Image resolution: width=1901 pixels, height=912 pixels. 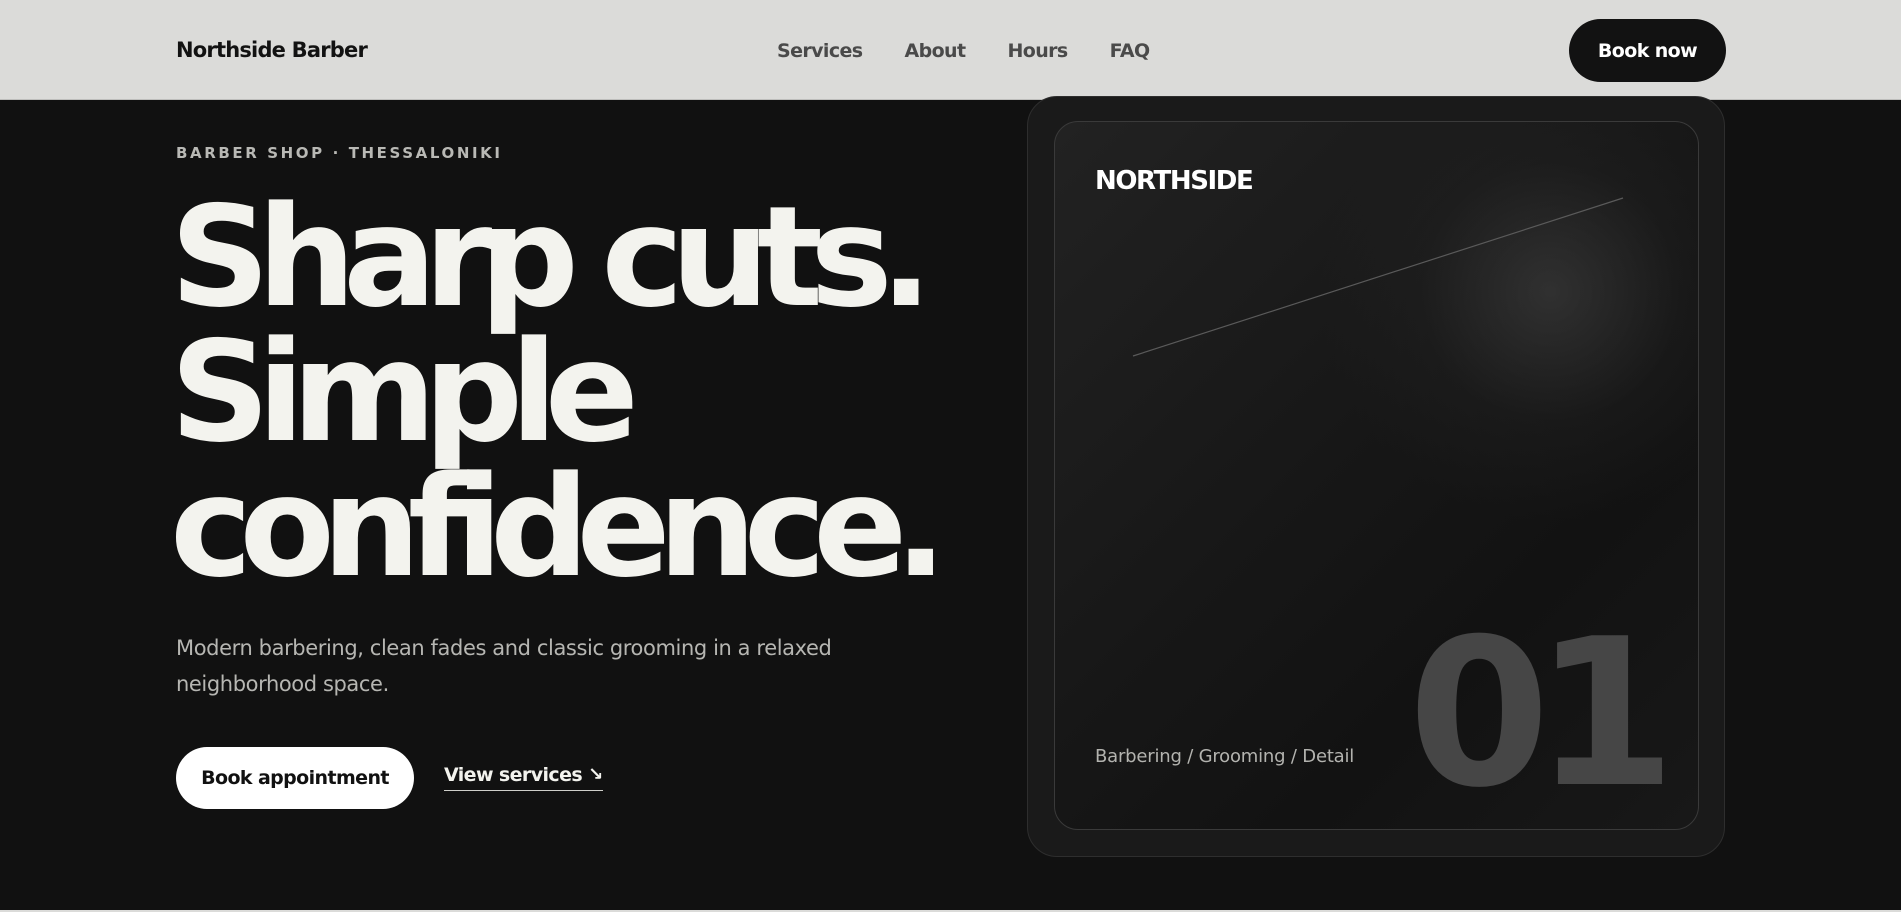 I want to click on headline-line-1: Sharp cuts., so click(x=551, y=257).